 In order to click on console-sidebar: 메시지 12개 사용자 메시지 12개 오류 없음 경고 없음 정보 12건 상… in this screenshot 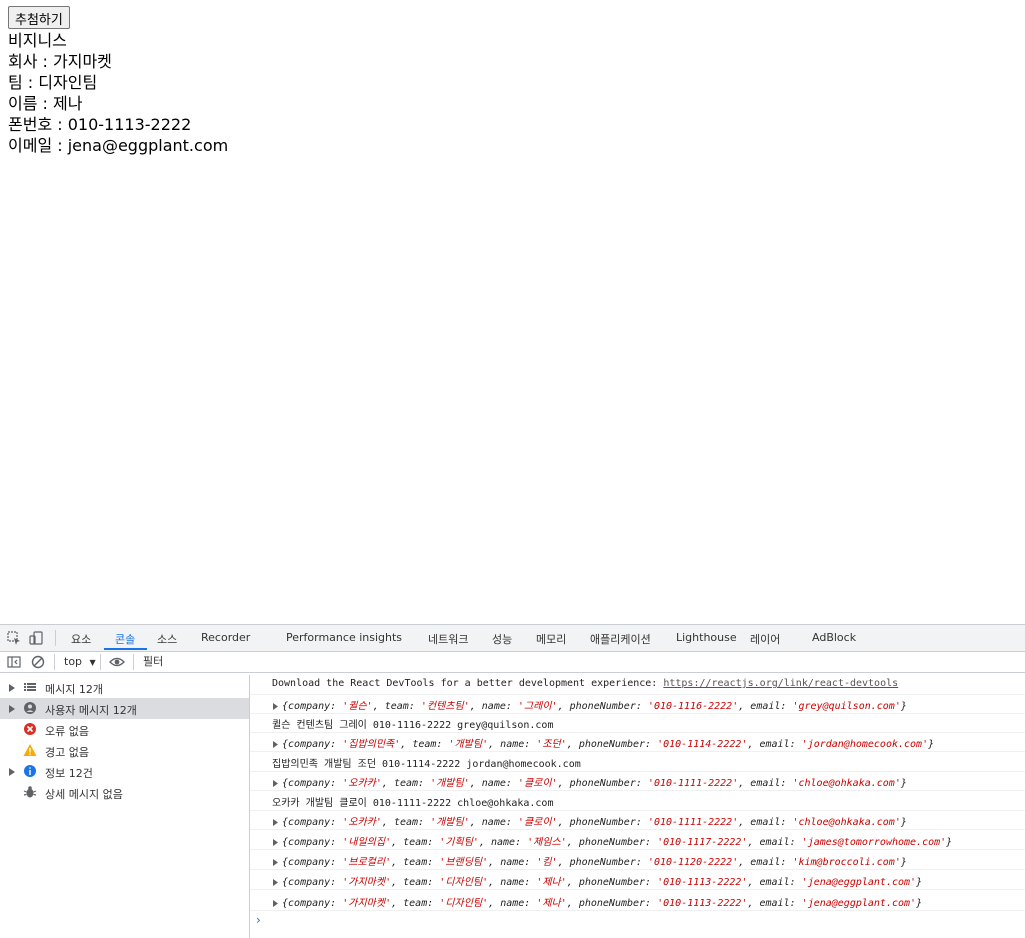, I will do `click(125, 806)`.